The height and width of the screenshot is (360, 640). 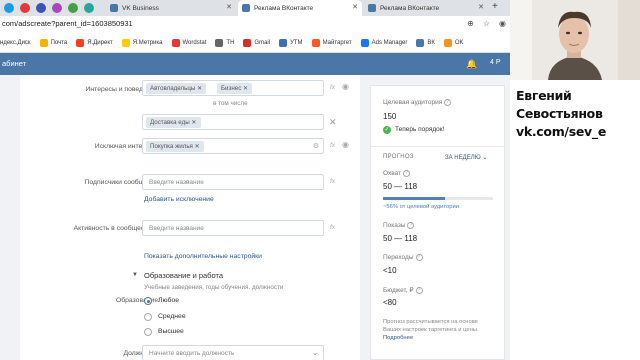 What do you see at coordinates (400, 186) in the screenshot?
I see `reach-value: 50 — 118` at bounding box center [400, 186].